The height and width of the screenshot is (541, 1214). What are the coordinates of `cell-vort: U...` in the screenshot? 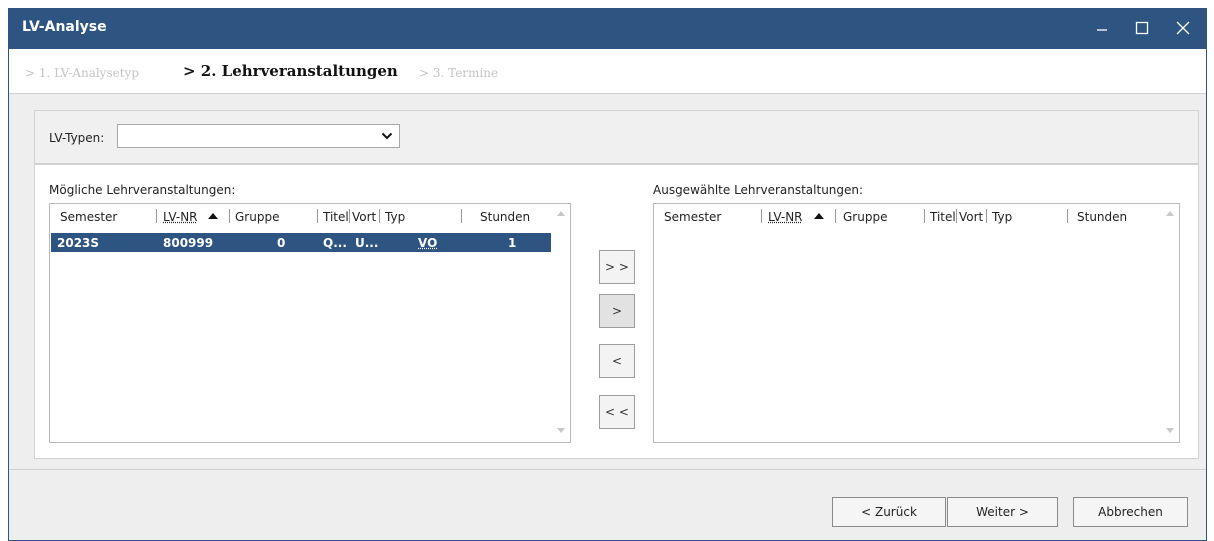 It's located at (367, 243).